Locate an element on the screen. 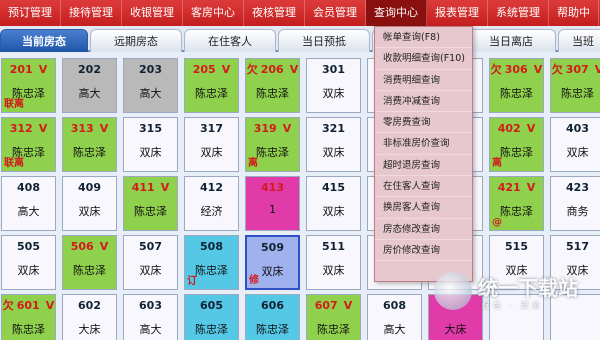 The width and height of the screenshot is (600, 340). tab-5: 当日离店 is located at coordinates (511, 40).